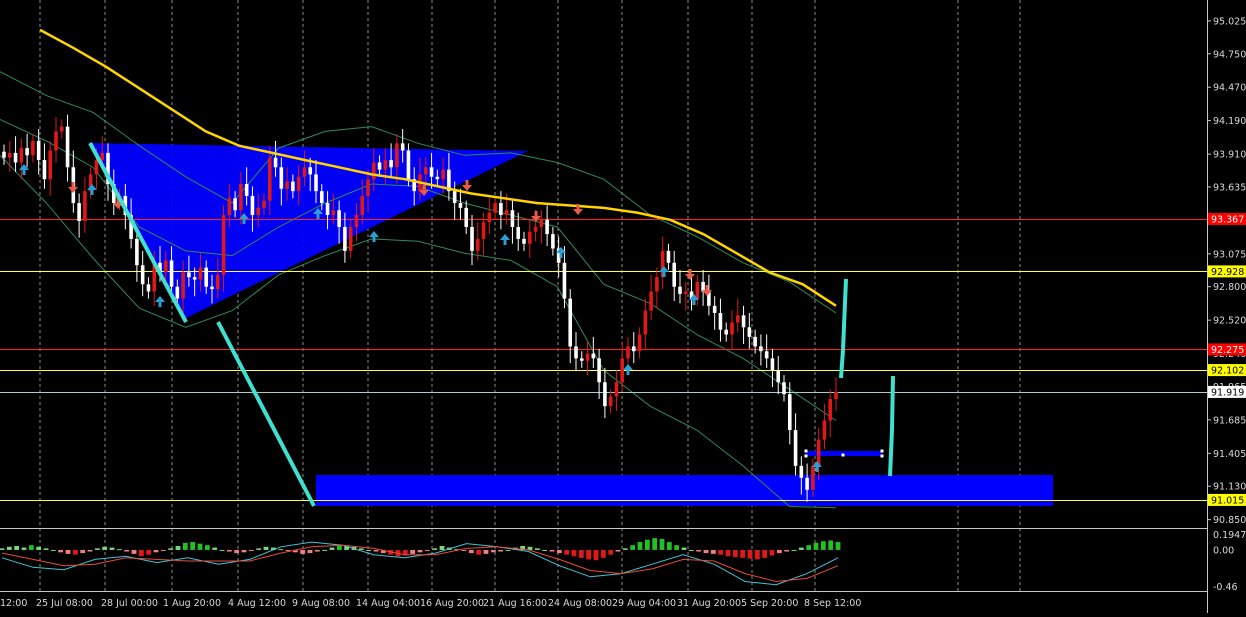 The height and width of the screenshot is (617, 1246). What do you see at coordinates (1229, 88) in the screenshot?
I see `price-tick-label: 94.470` at bounding box center [1229, 88].